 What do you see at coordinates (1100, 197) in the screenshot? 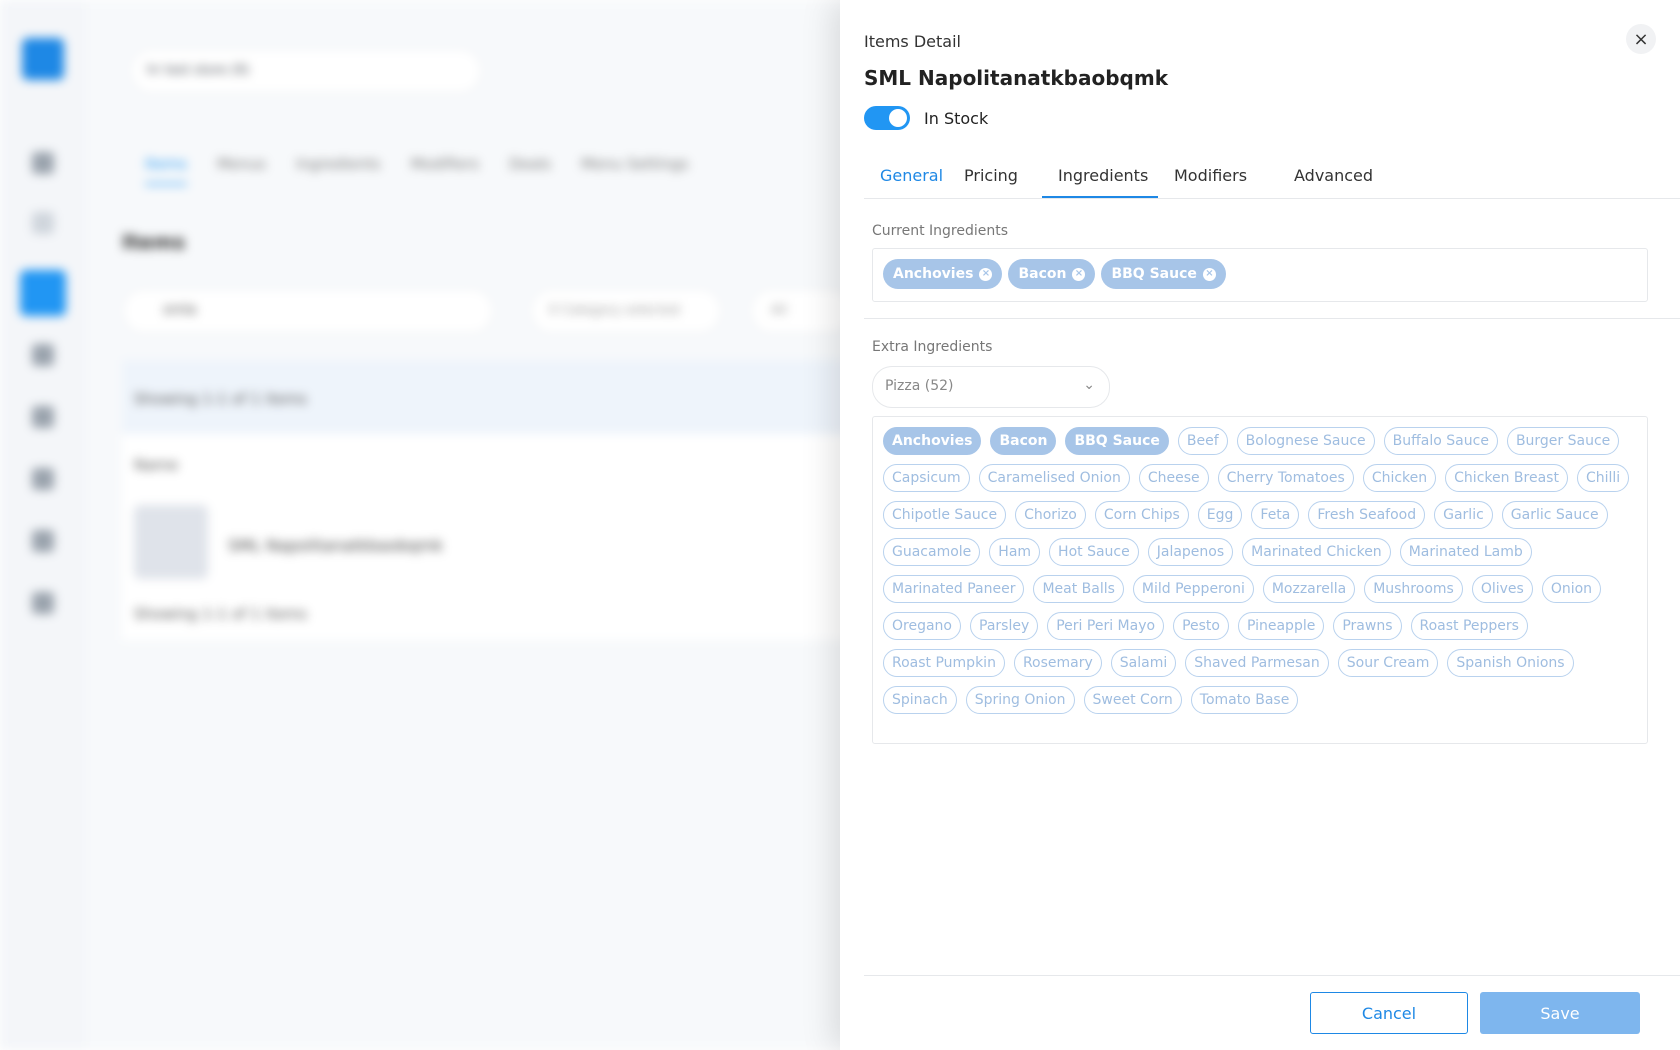
I see `active-tab-underline` at bounding box center [1100, 197].